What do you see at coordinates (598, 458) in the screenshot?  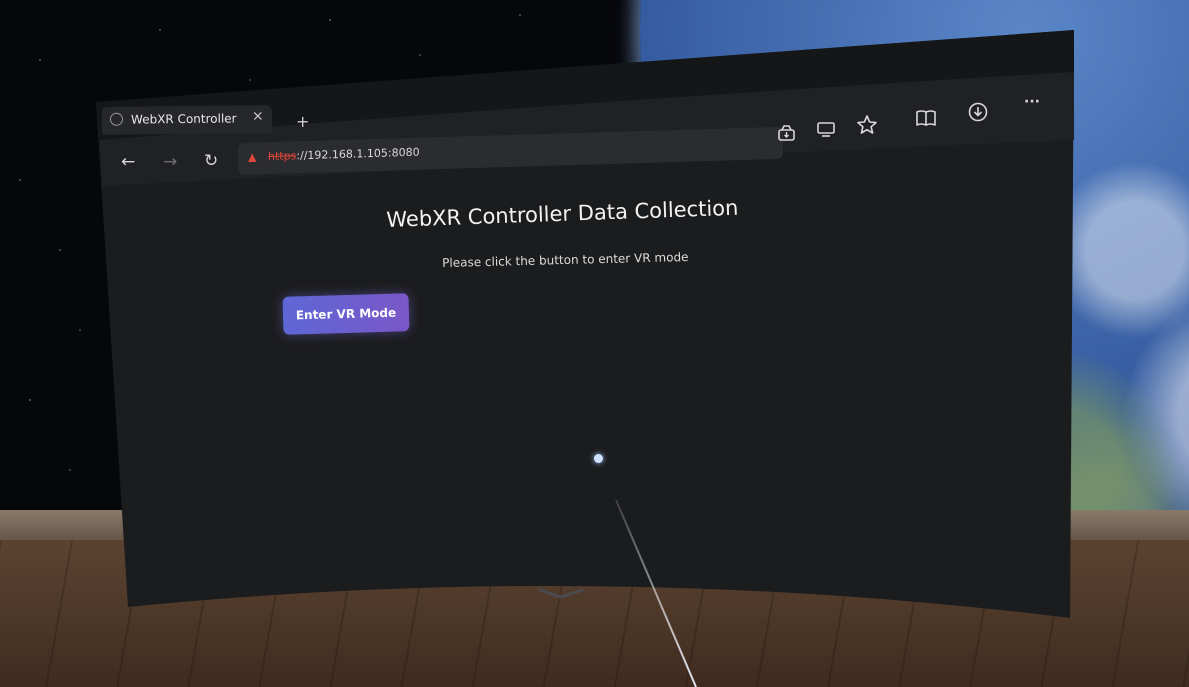 I see `pointer-cursor` at bounding box center [598, 458].